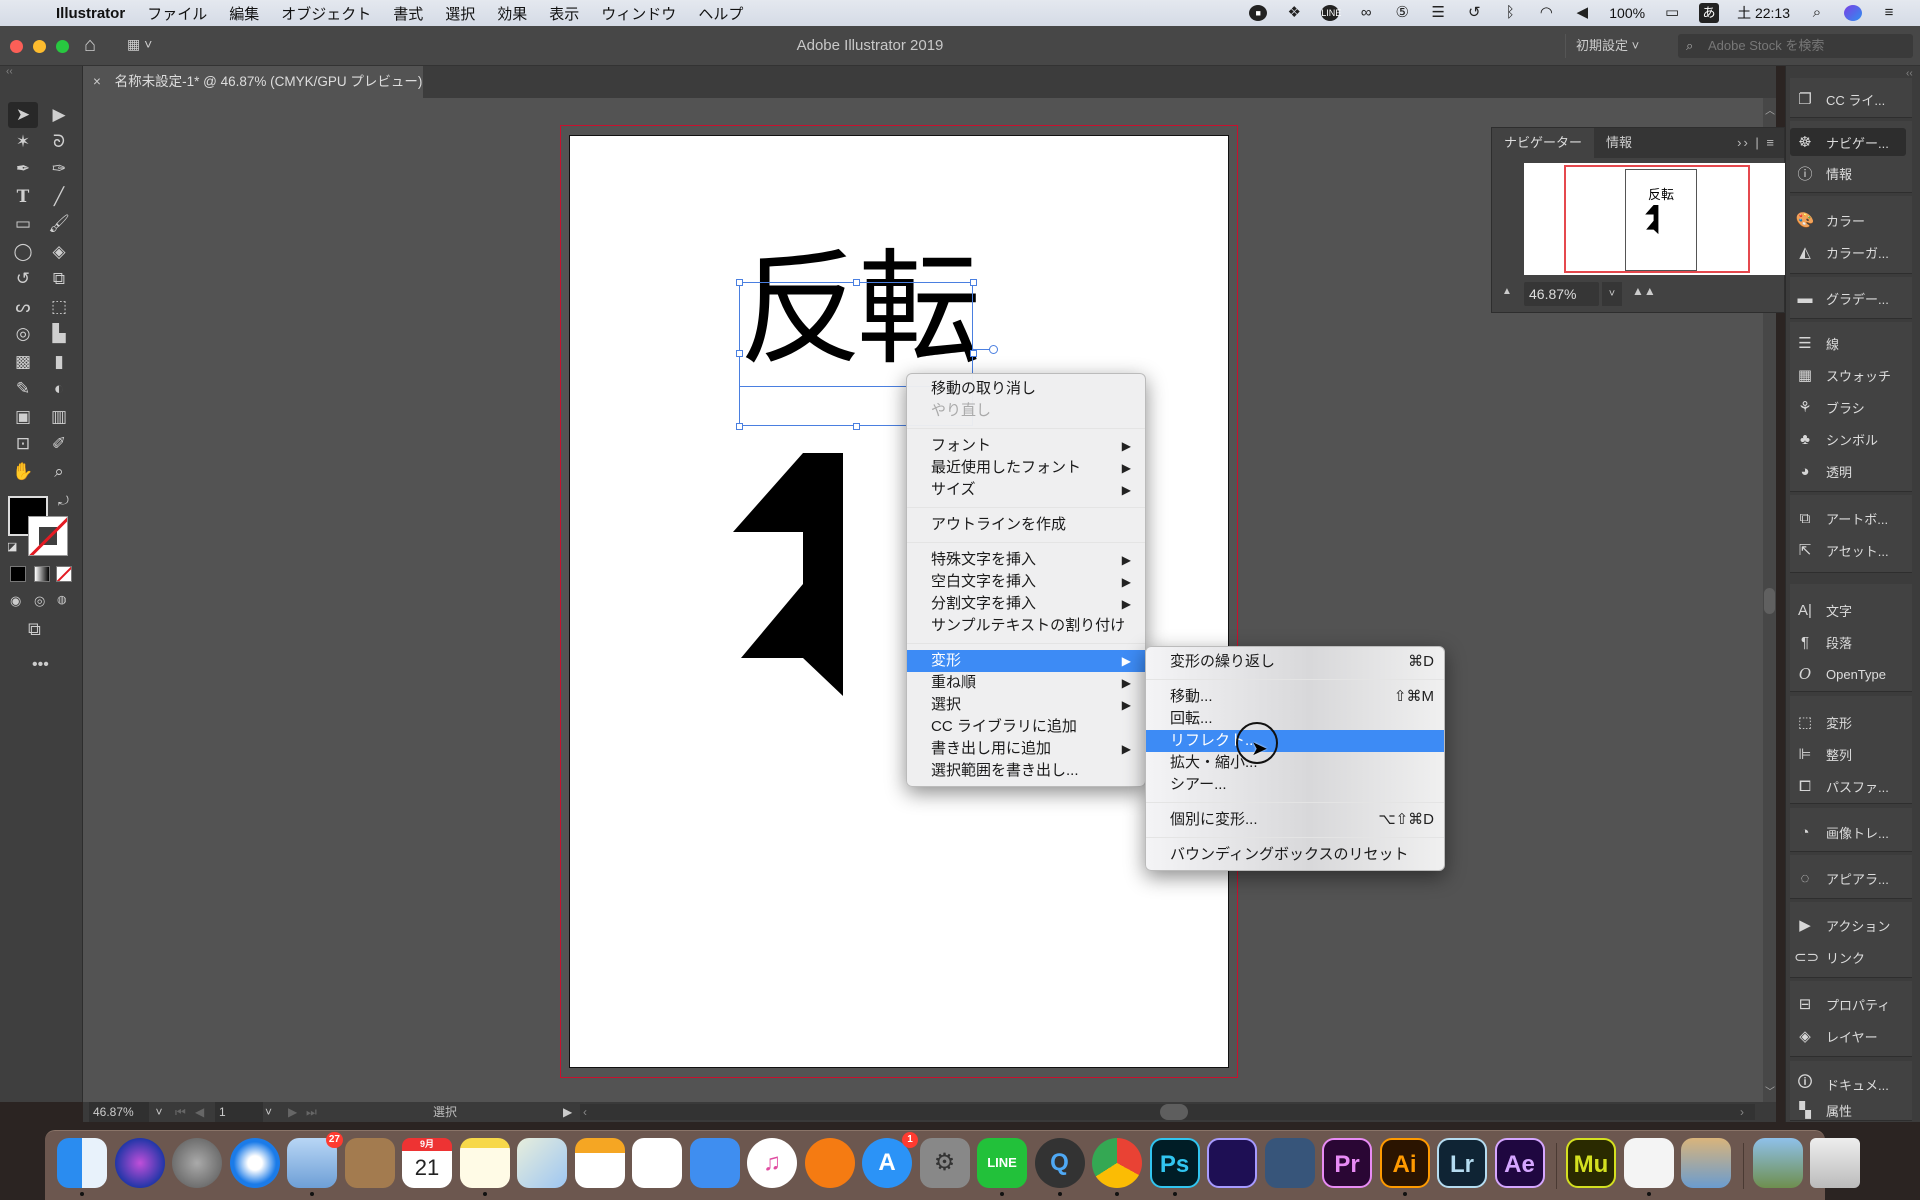 The image size is (1920, 1200). What do you see at coordinates (34, 629) in the screenshot?
I see `change-screen-mode-icon: ⧉` at bounding box center [34, 629].